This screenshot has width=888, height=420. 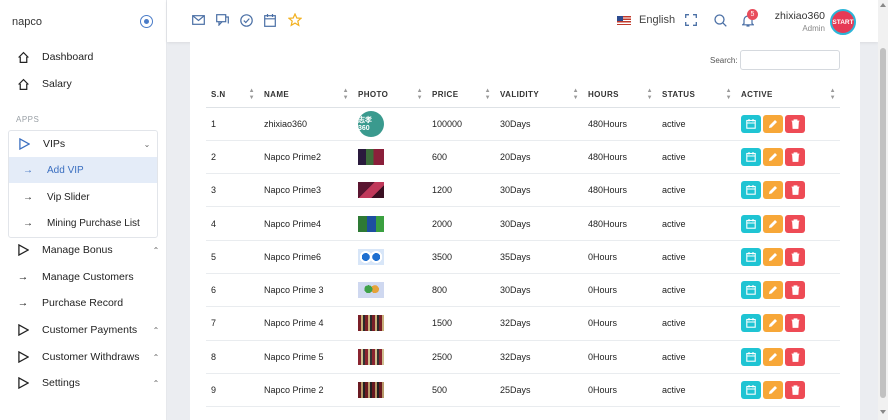 What do you see at coordinates (295, 20) in the screenshot?
I see `star-icon` at bounding box center [295, 20].